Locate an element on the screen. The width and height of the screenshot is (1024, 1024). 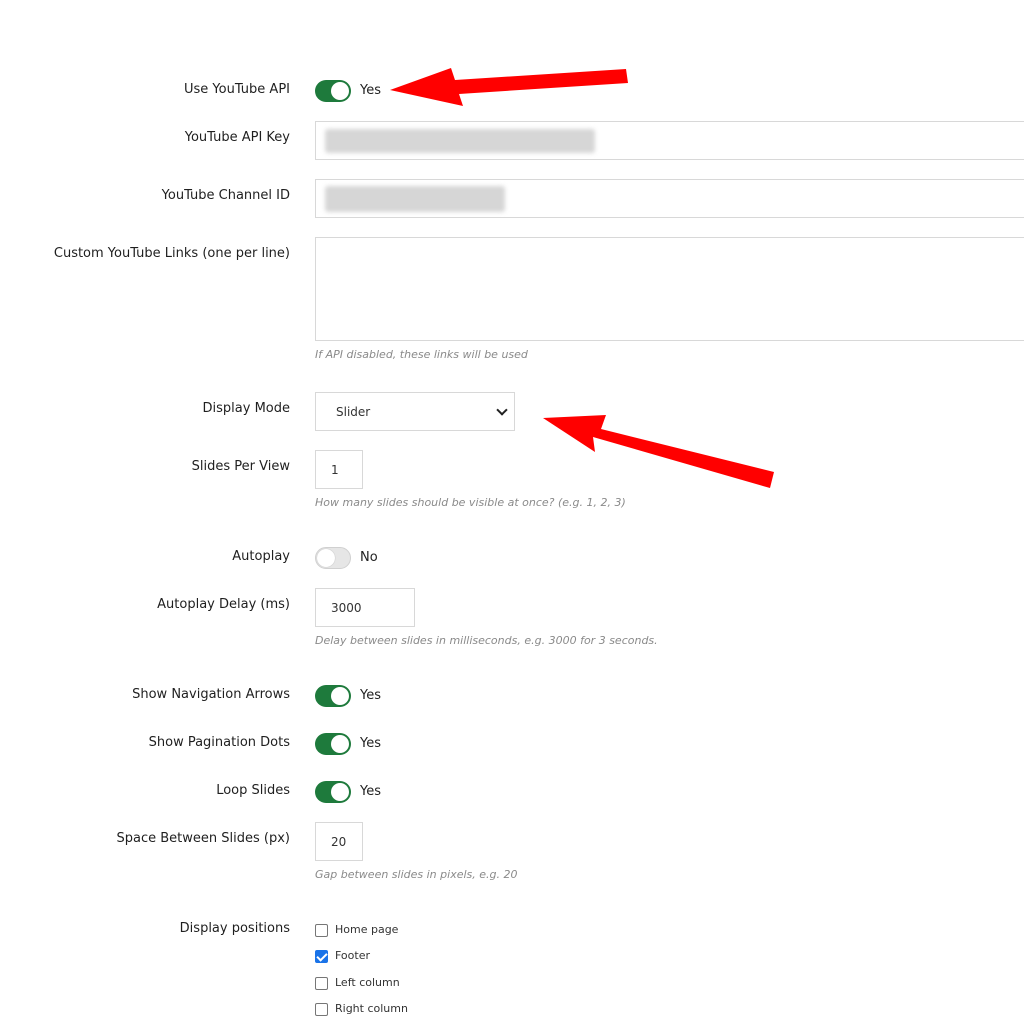
checkbox-right-column is located at coordinates (321, 1009).